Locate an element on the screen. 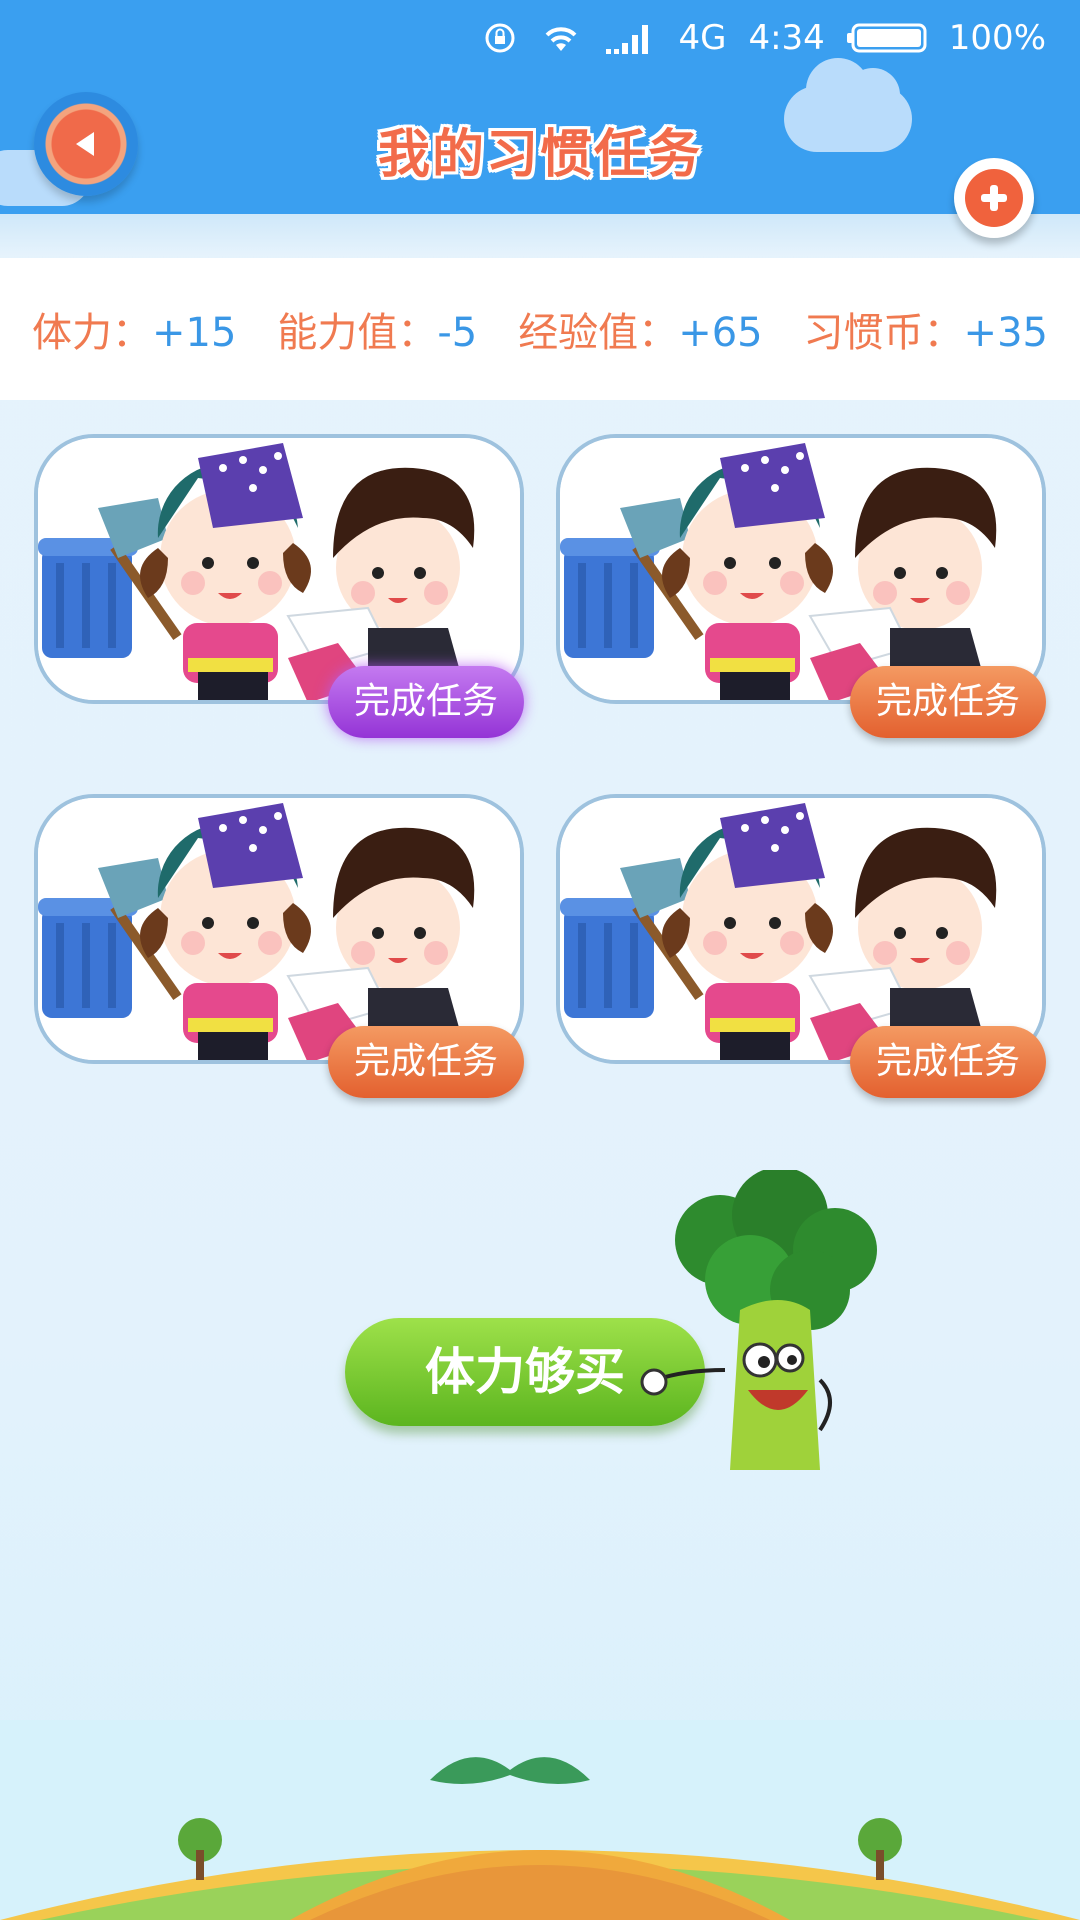 This screenshot has height=1920, width=1080. stat-label: 体力： is located at coordinates (92, 333).